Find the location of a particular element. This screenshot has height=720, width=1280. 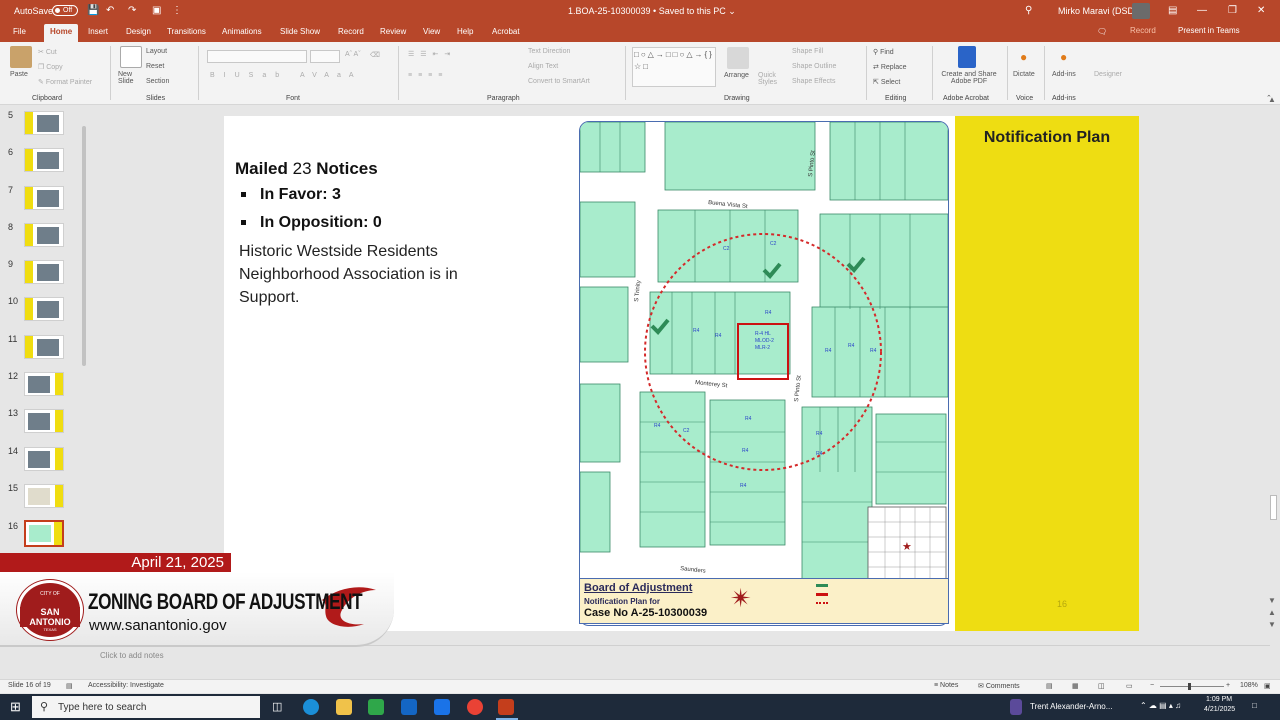

font-color-buttons: AVAaA is located at coordinates (331, 75).